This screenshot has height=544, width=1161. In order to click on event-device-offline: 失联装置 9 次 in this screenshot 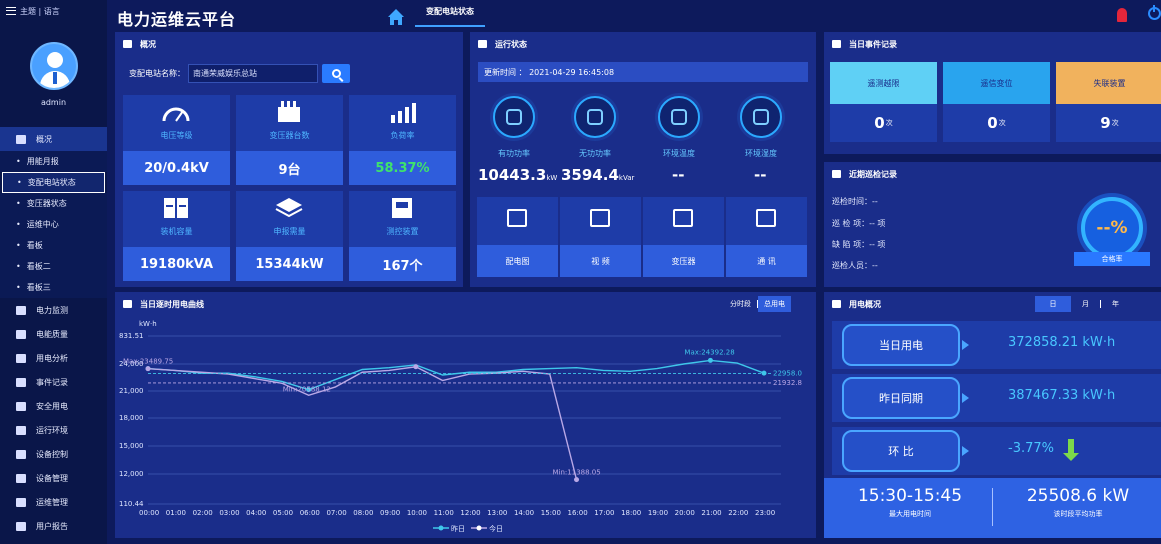, I will do `click(1108, 102)`.